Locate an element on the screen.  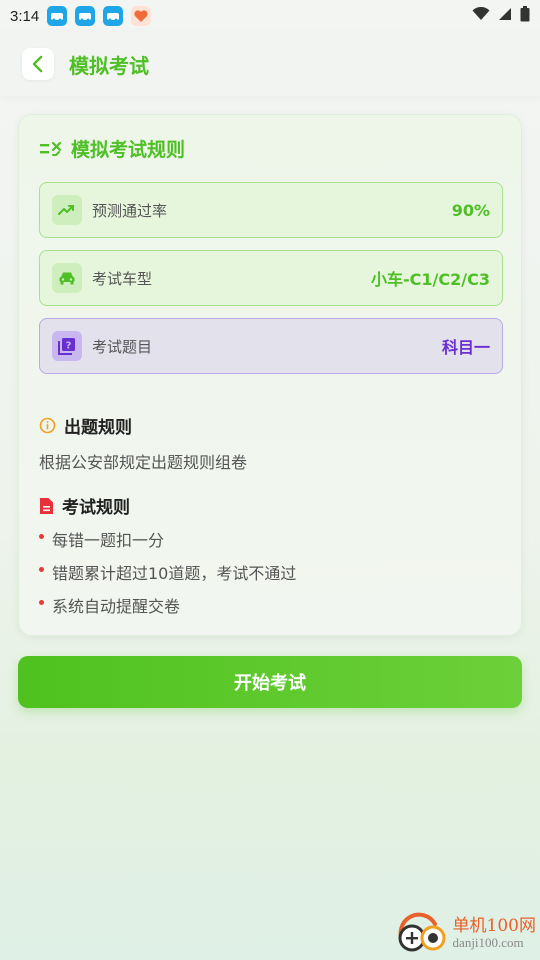
battery-icon is located at coordinates (525, 16).